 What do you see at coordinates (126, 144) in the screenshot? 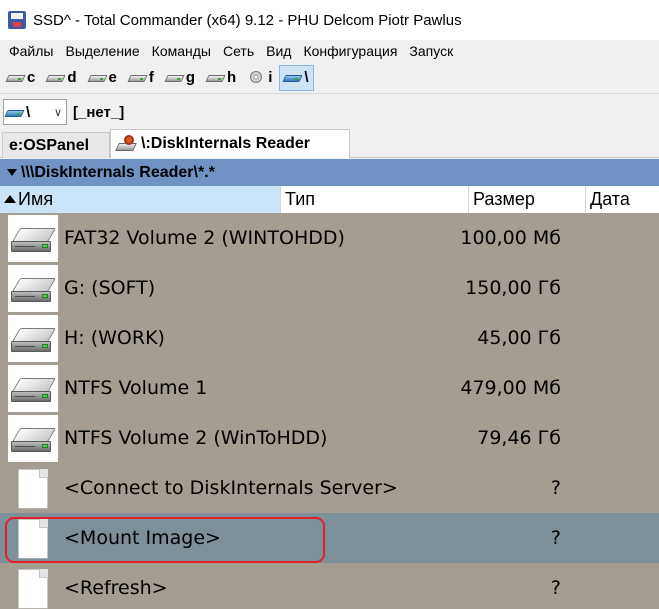
I see `plugin-icon` at bounding box center [126, 144].